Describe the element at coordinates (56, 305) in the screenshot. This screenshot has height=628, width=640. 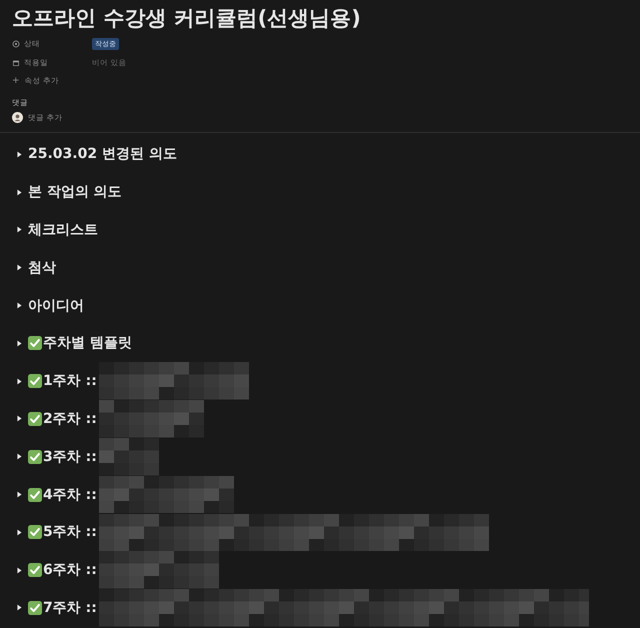
I see `toggle-heading: 아이디어` at that location.